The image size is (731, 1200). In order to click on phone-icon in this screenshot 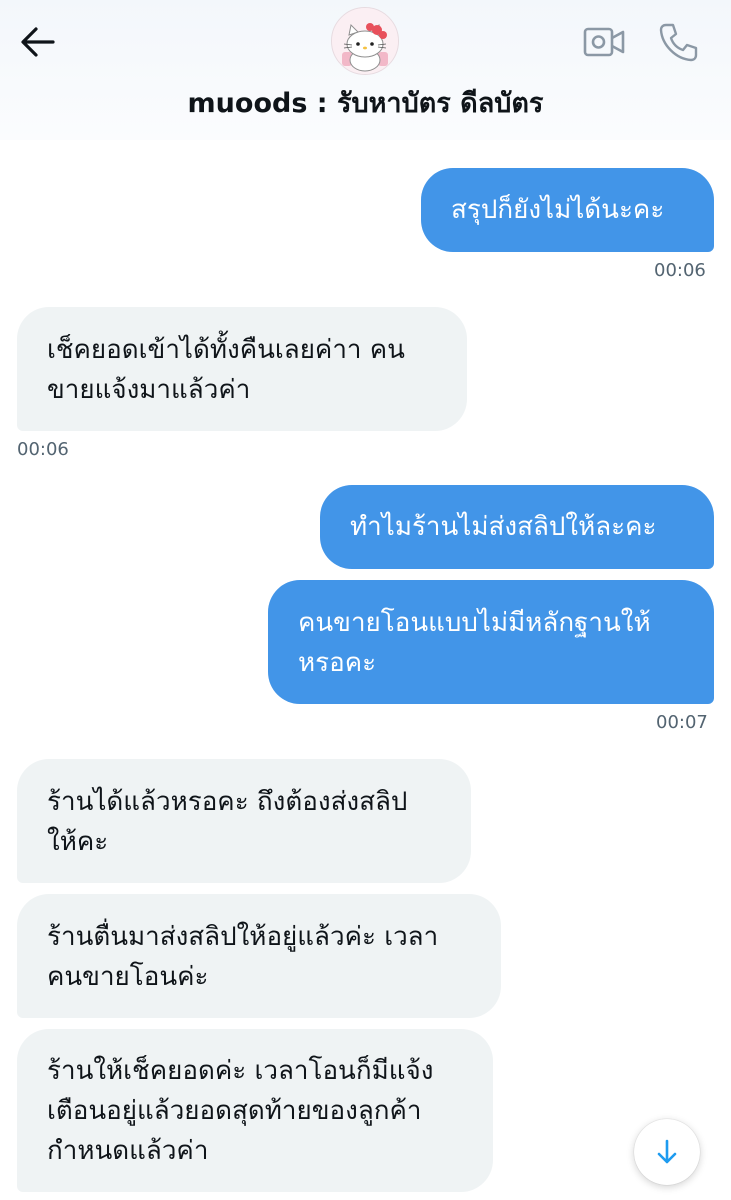, I will do `click(678, 42)`.